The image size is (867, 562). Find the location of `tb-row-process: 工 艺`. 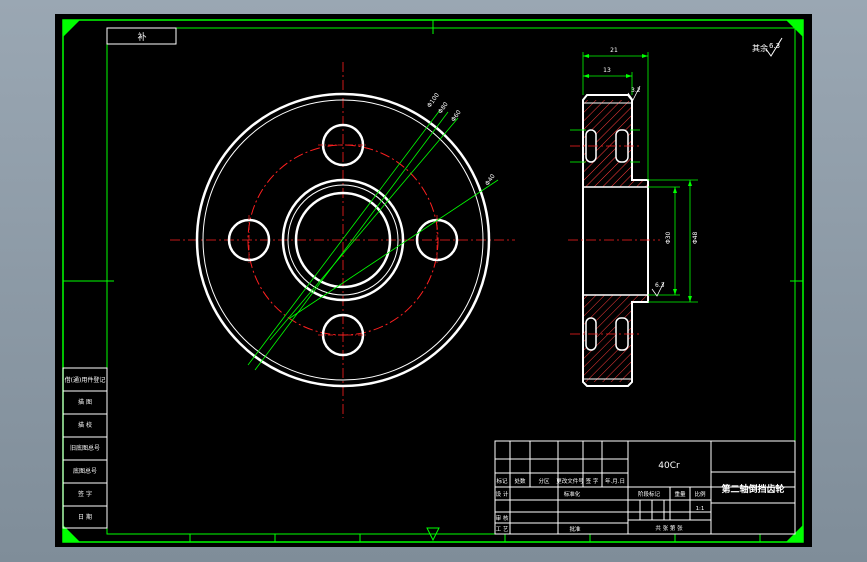

tb-row-process: 工 艺 is located at coordinates (502, 529).